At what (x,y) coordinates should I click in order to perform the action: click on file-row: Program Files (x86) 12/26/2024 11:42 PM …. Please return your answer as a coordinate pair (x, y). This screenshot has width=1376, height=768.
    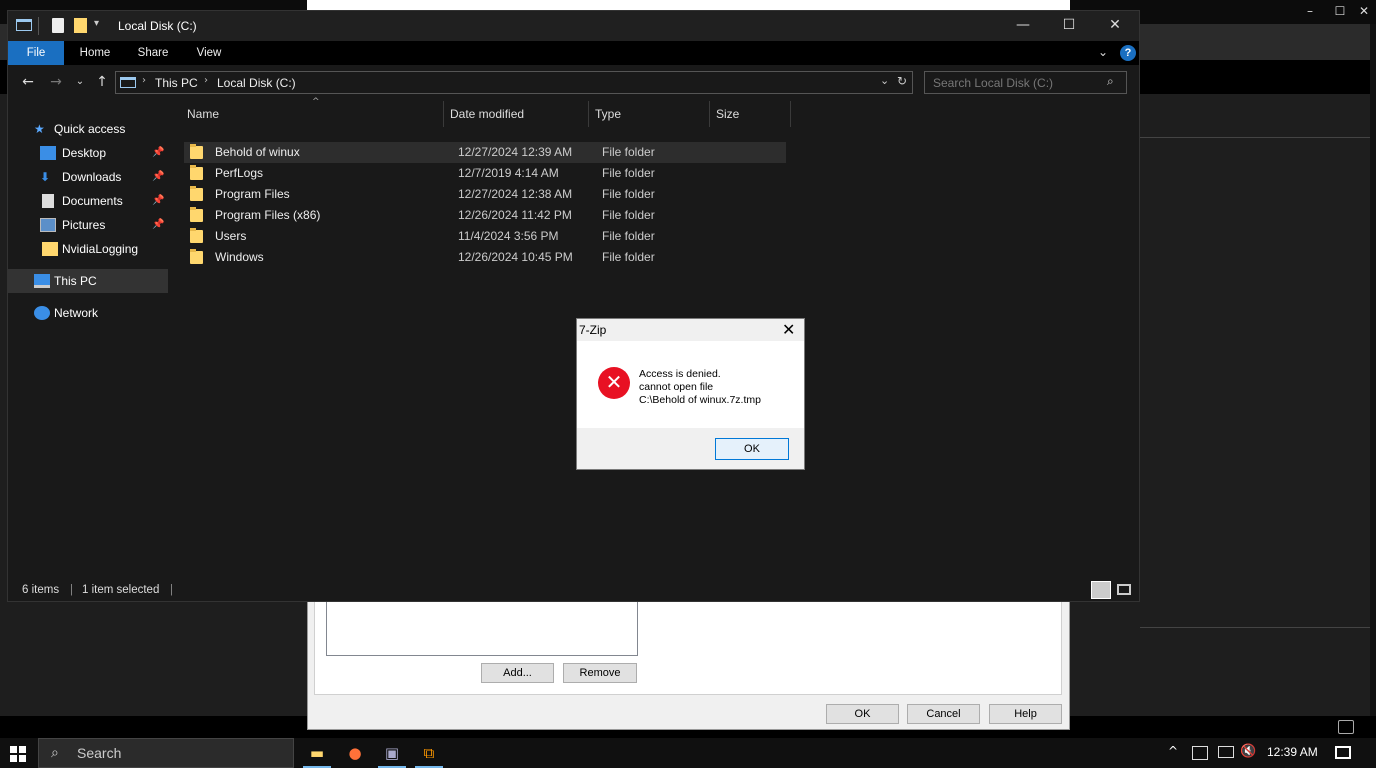
    Looking at the image, I should click on (485, 215).